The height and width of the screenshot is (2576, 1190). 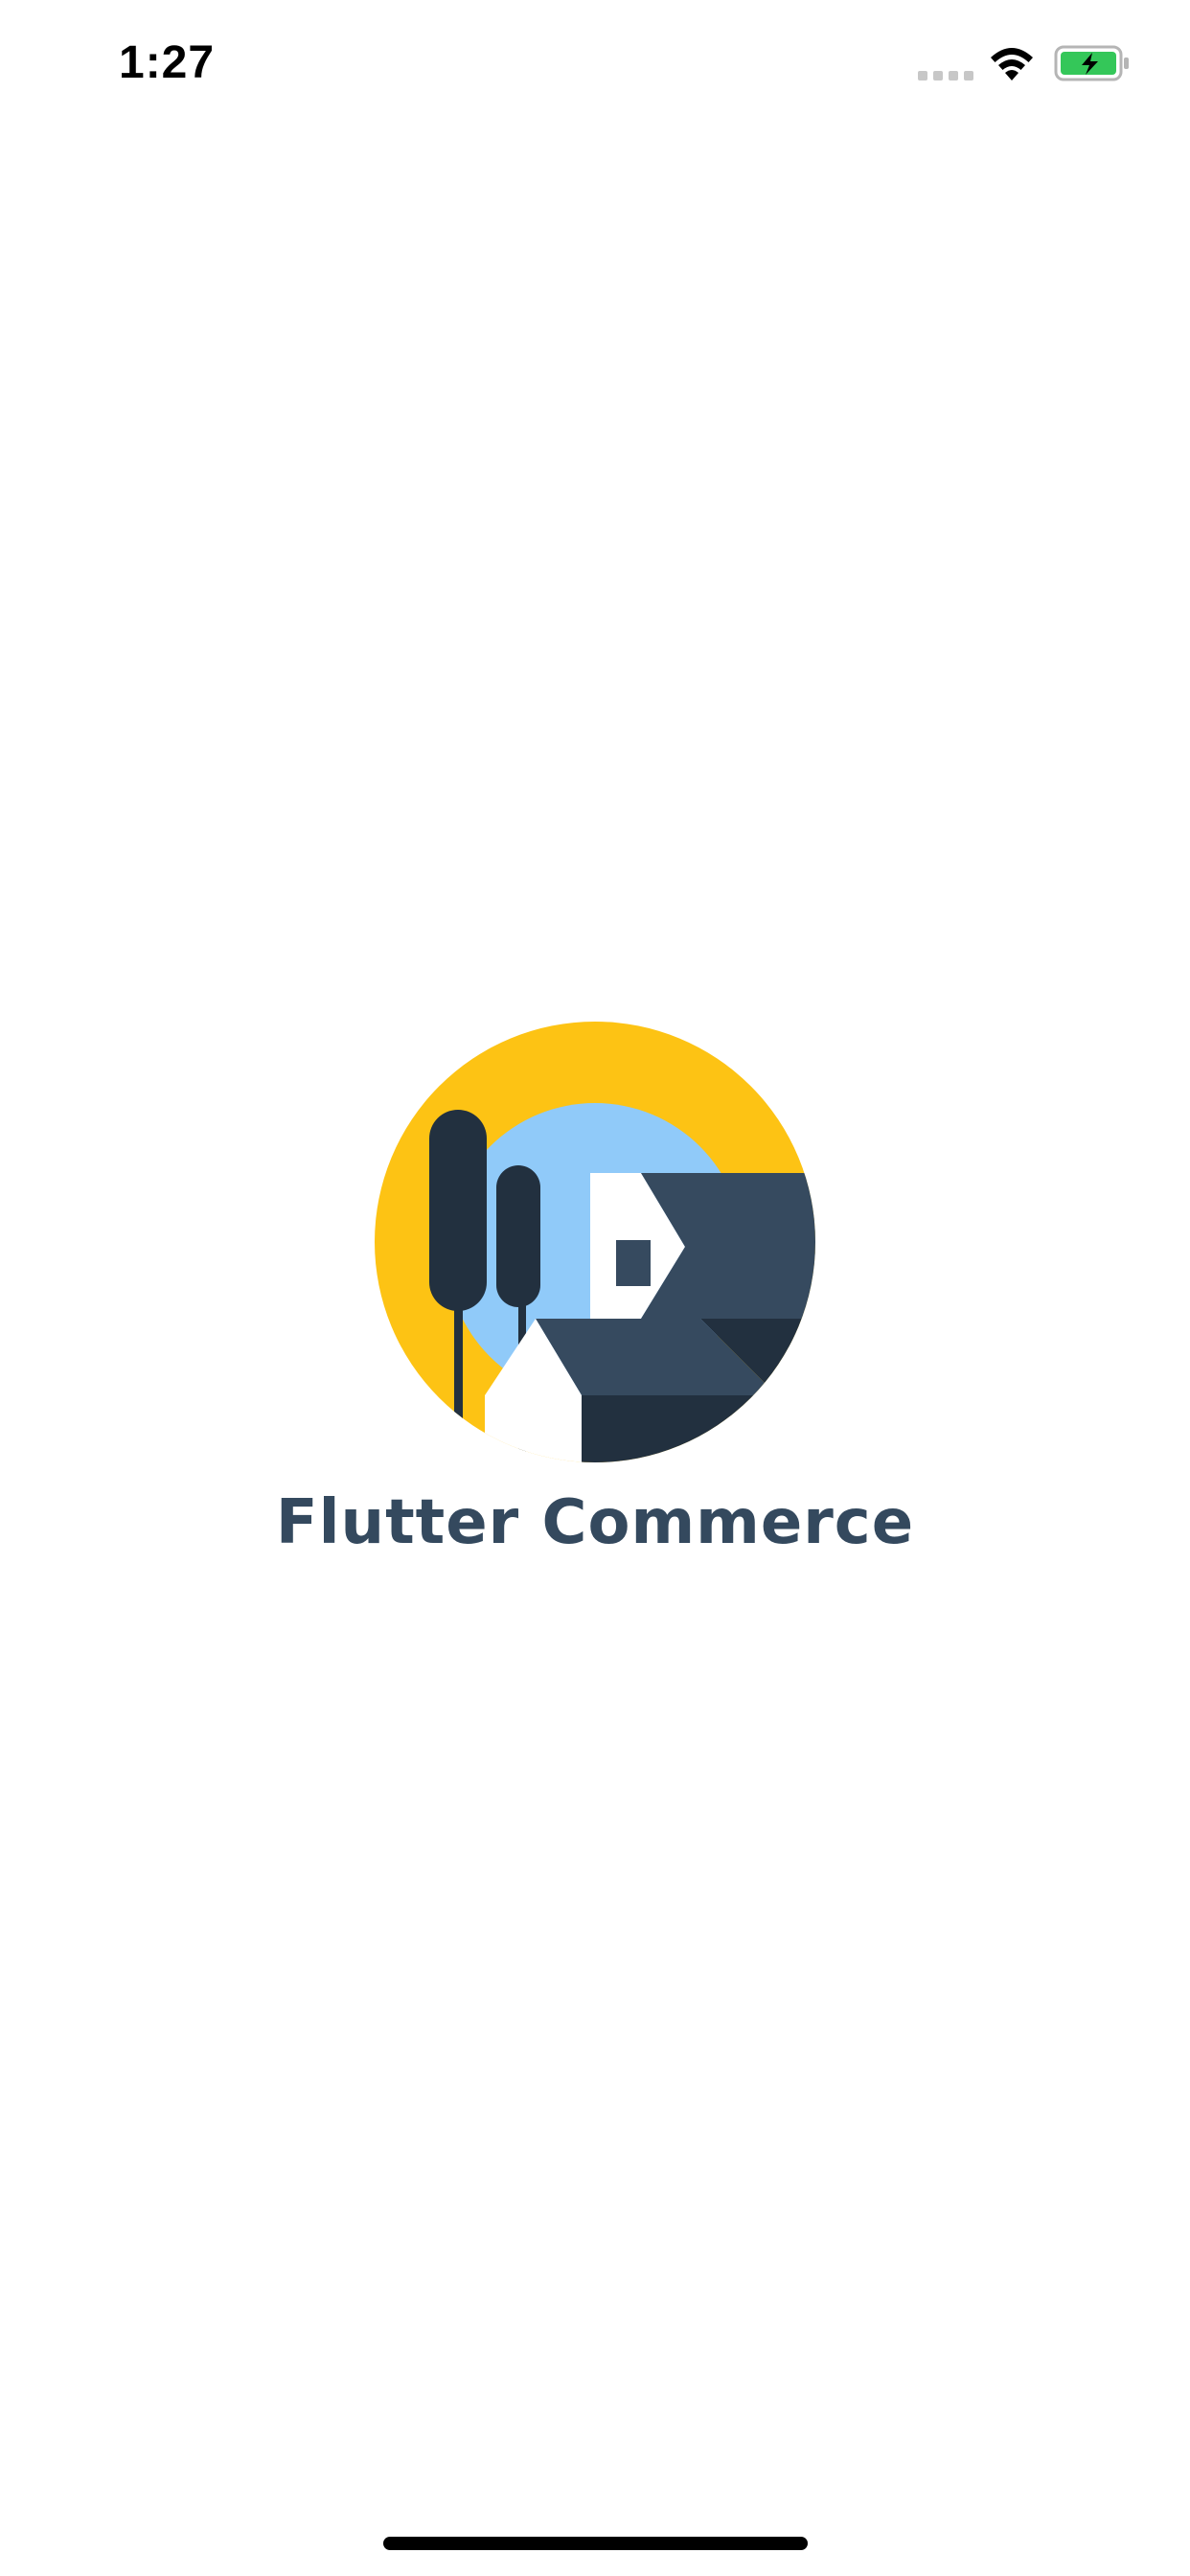 What do you see at coordinates (595, 1522) in the screenshot?
I see `app-title: Flutter Commerce` at bounding box center [595, 1522].